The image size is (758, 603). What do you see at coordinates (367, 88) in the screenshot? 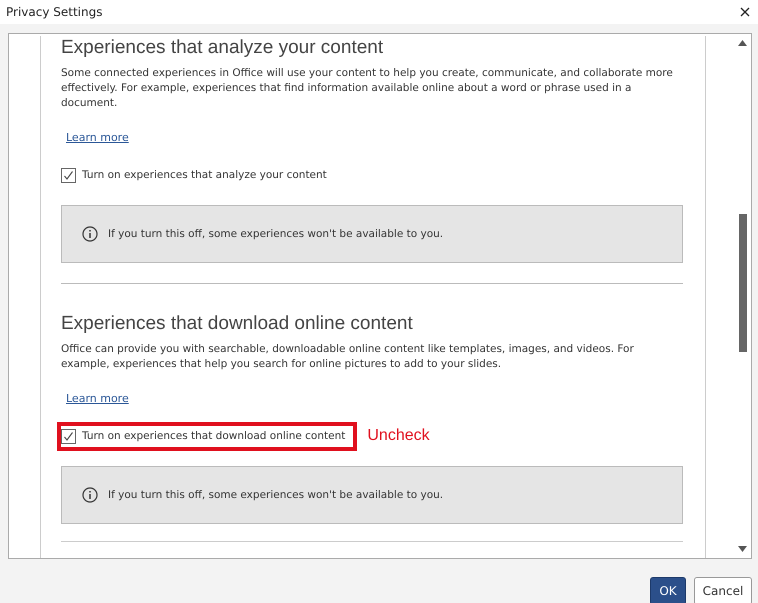
I see `section-description: Some connected experiences in Office will use your content to help you create, communicate, and collaborate more effectively. For example, experiences that find information available online about a word or phrase used in a document.` at bounding box center [367, 88].